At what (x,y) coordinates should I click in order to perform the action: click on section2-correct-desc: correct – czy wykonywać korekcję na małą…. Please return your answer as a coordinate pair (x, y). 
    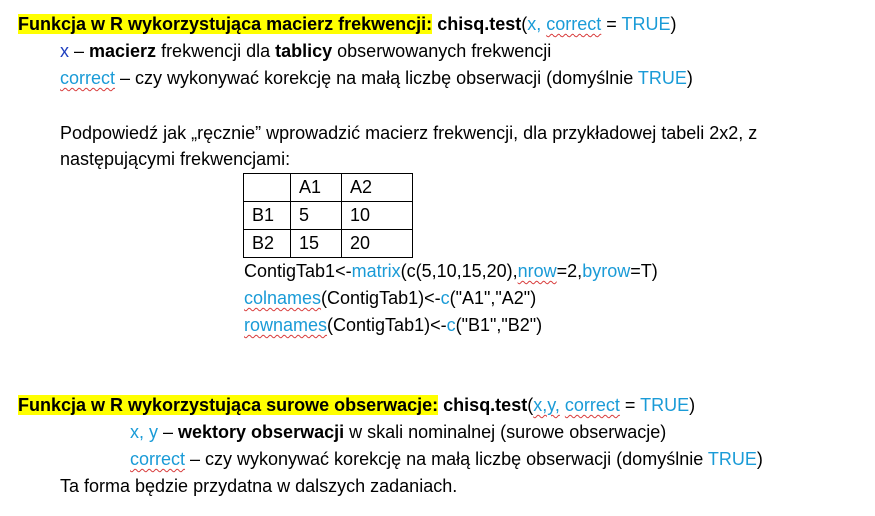
    Looking at the image, I should click on (446, 459).